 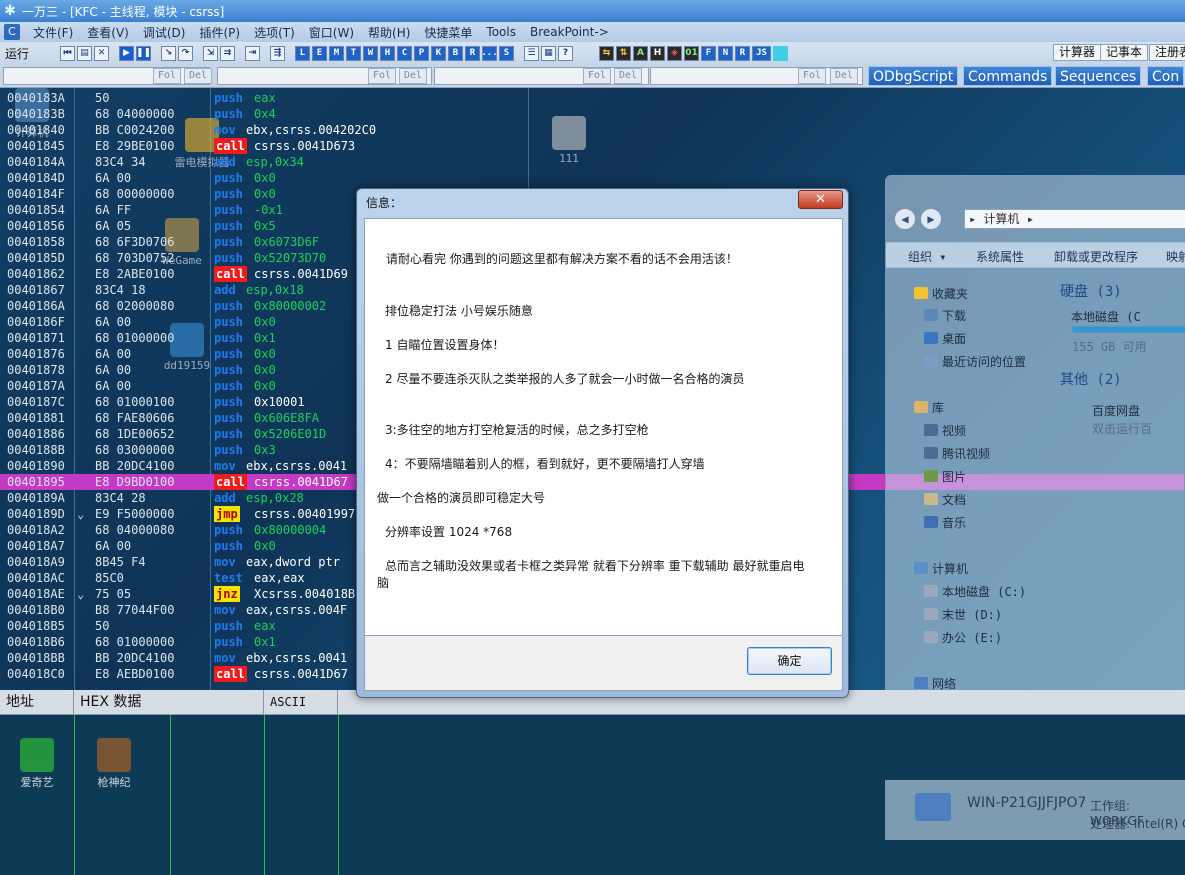 What do you see at coordinates (945, 522) in the screenshot?
I see `library-music: 音乐` at bounding box center [945, 522].